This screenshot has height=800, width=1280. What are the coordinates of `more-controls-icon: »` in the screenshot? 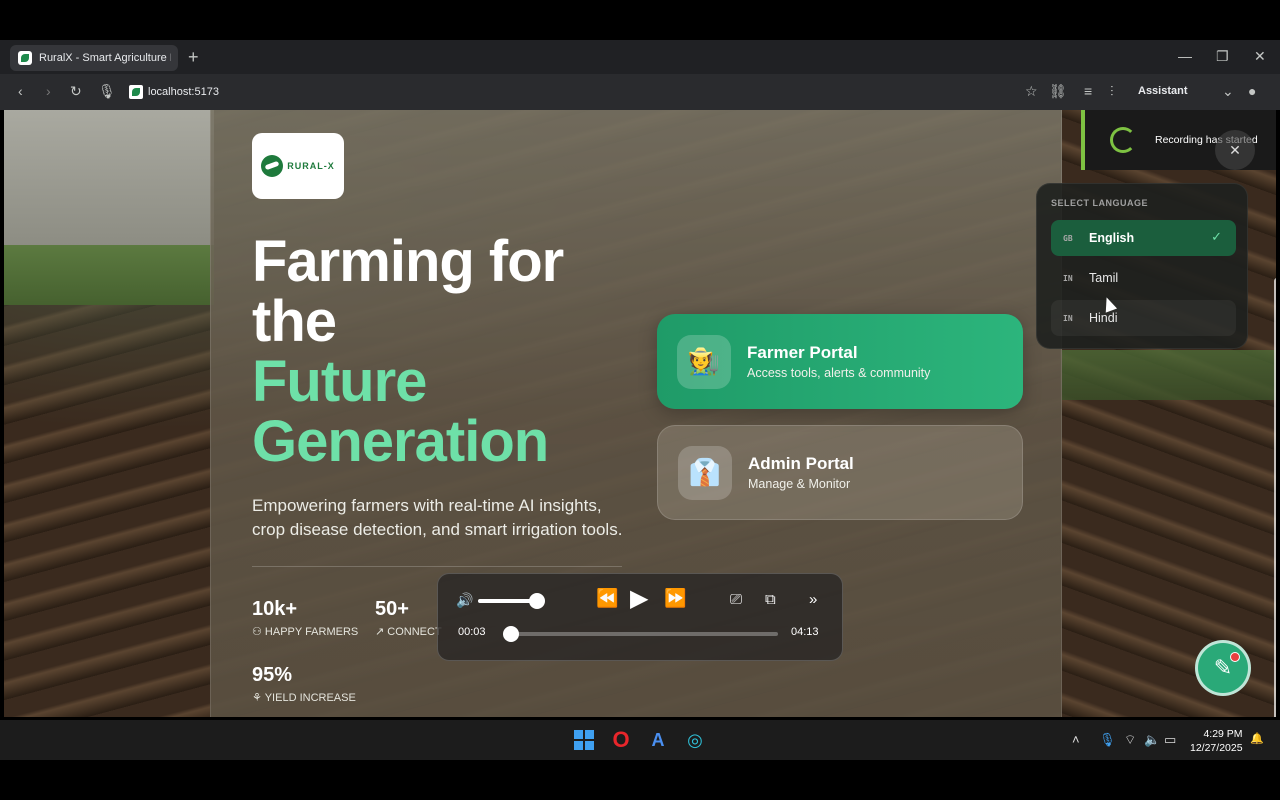 It's located at (813, 599).